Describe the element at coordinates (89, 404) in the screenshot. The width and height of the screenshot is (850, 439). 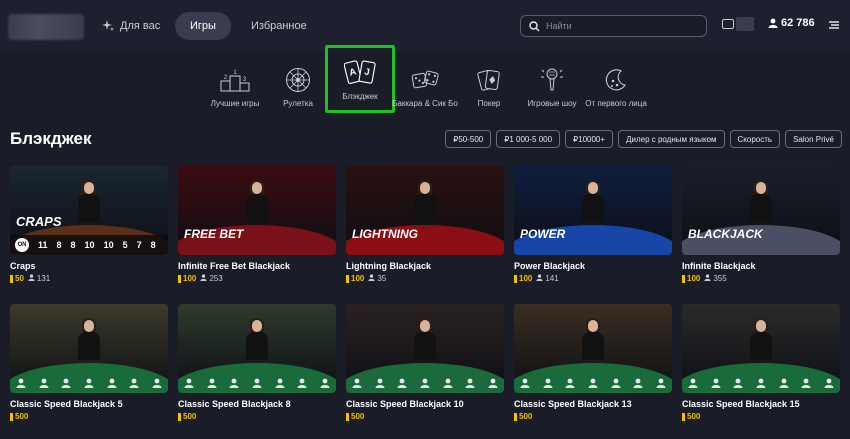
I see `game-title: Classic Speed Blackjack 5` at that location.